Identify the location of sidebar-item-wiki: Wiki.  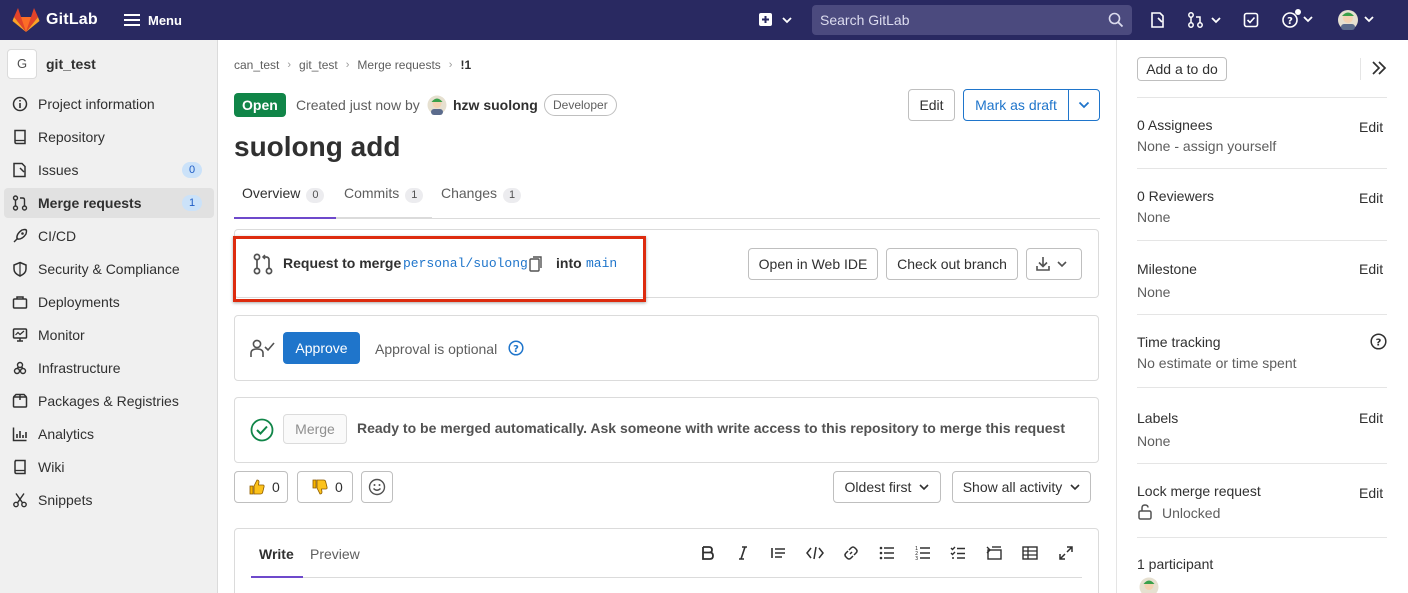
(109, 467).